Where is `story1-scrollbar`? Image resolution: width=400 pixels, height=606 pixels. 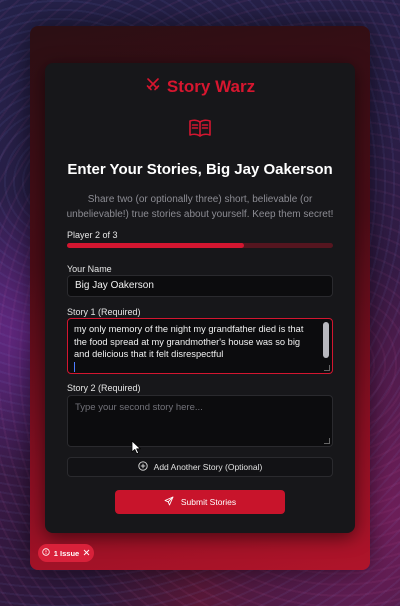
story1-scrollbar is located at coordinates (326, 346).